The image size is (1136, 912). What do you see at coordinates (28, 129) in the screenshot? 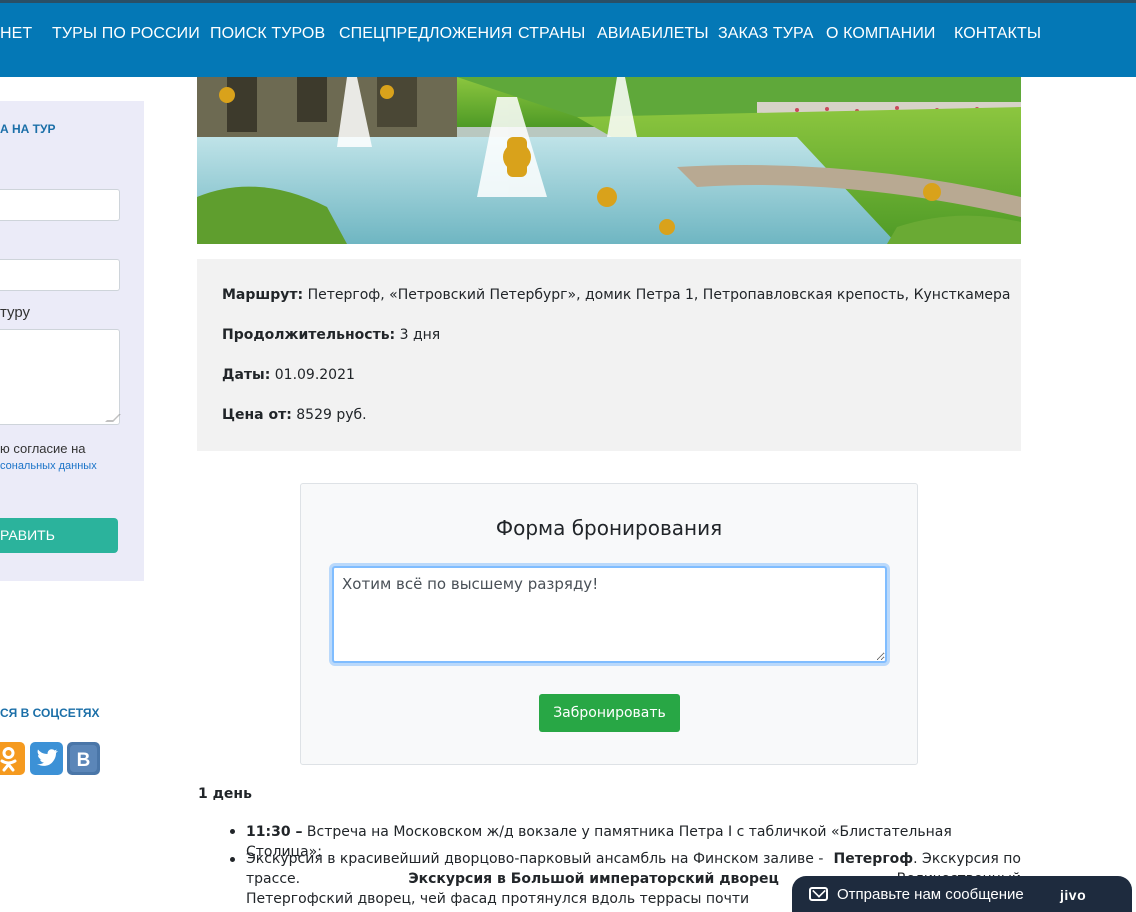
I see `sidebar-form-title: А НА ТУР` at bounding box center [28, 129].